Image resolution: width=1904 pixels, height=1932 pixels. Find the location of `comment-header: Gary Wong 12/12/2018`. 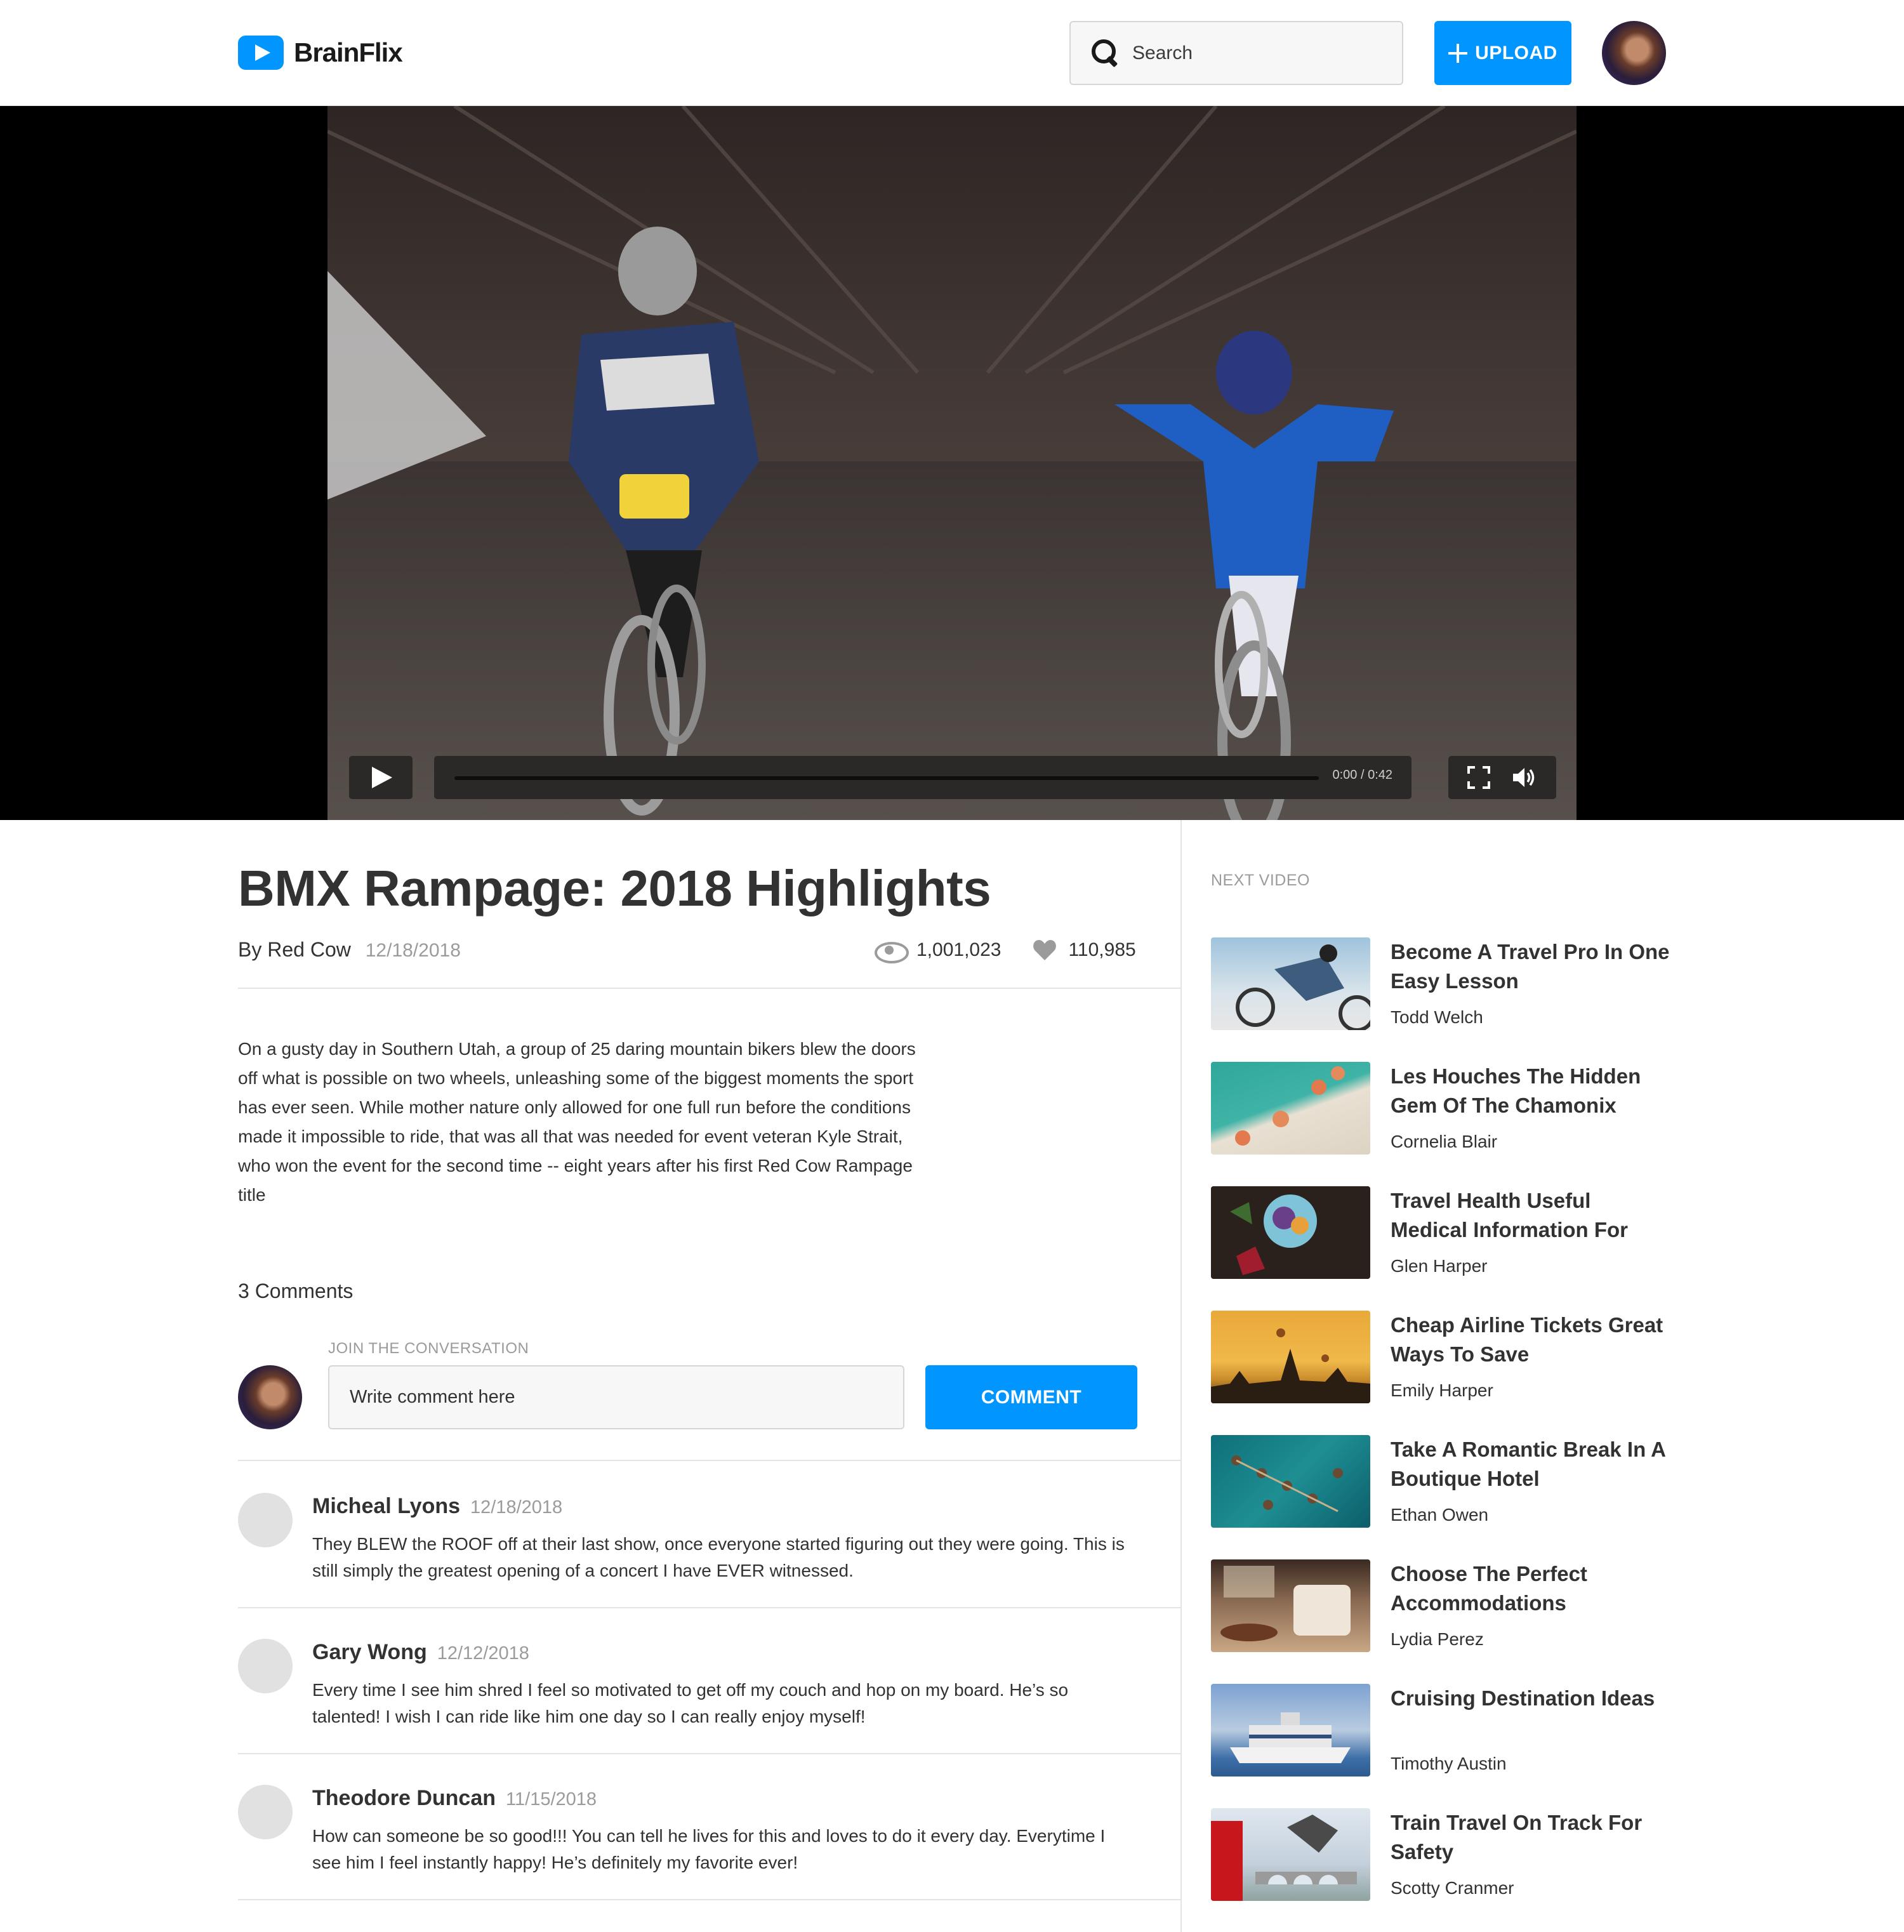

comment-header: Gary Wong 12/12/2018 is located at coordinates (420, 1652).